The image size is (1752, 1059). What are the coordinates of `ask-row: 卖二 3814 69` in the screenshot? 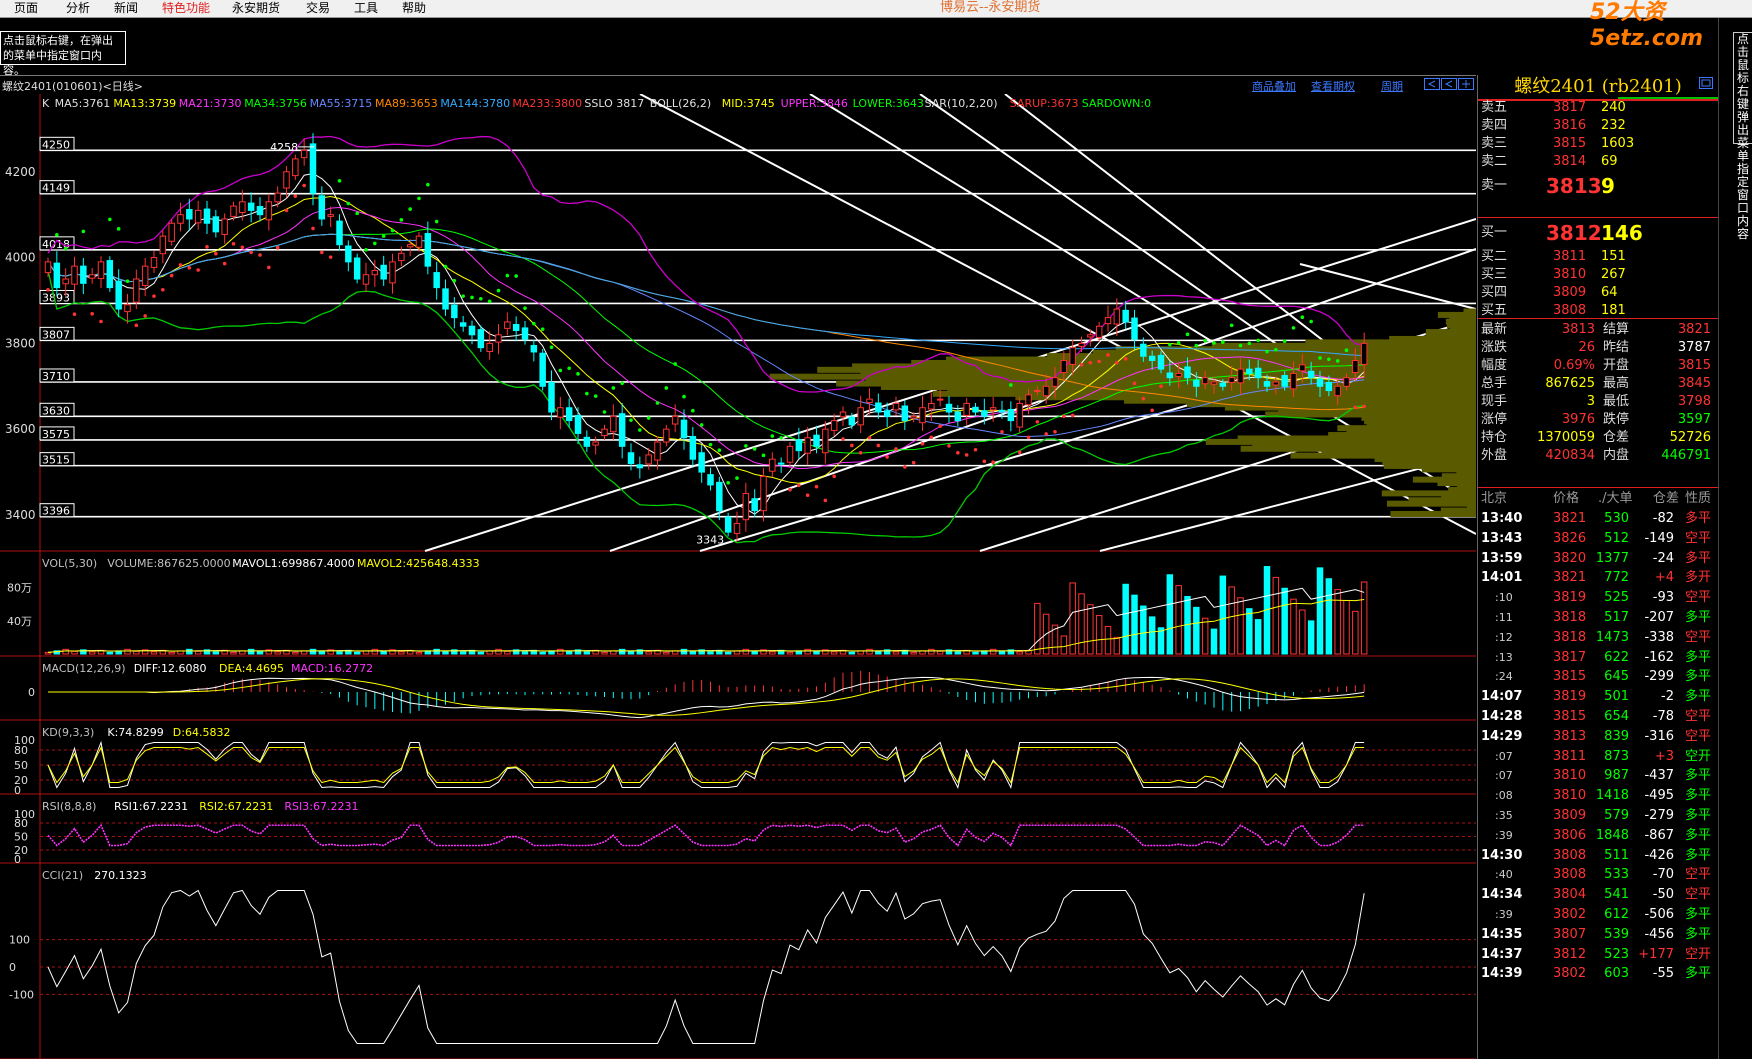 It's located at (1599, 162).